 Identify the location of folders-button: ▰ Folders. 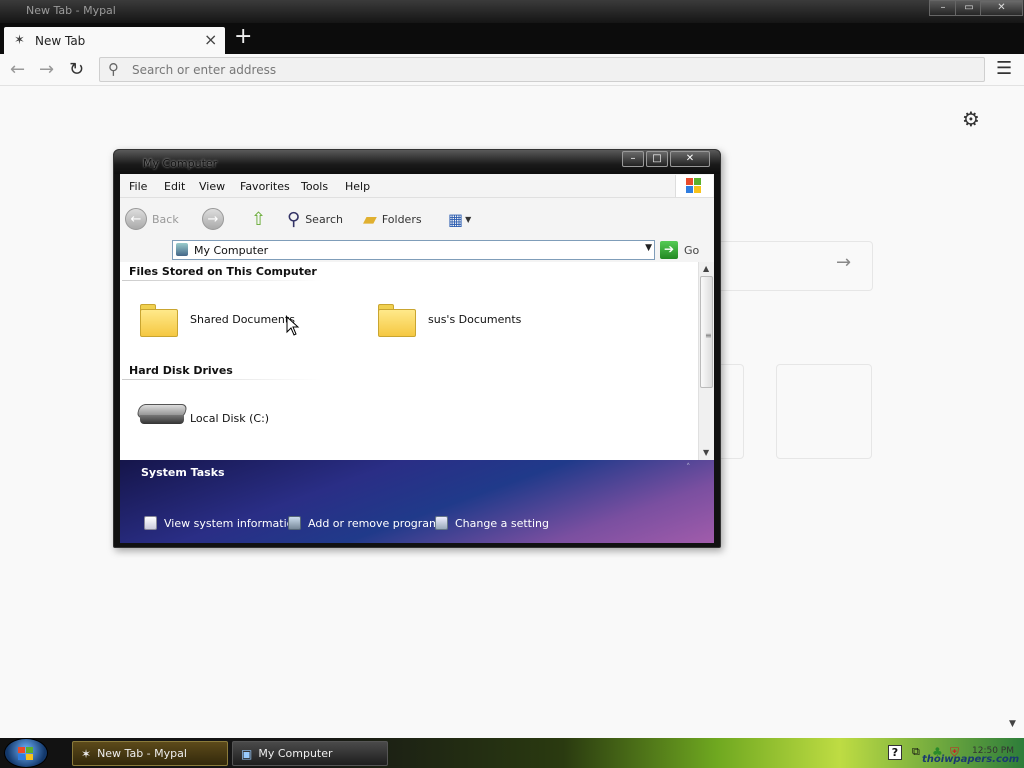
(392, 219).